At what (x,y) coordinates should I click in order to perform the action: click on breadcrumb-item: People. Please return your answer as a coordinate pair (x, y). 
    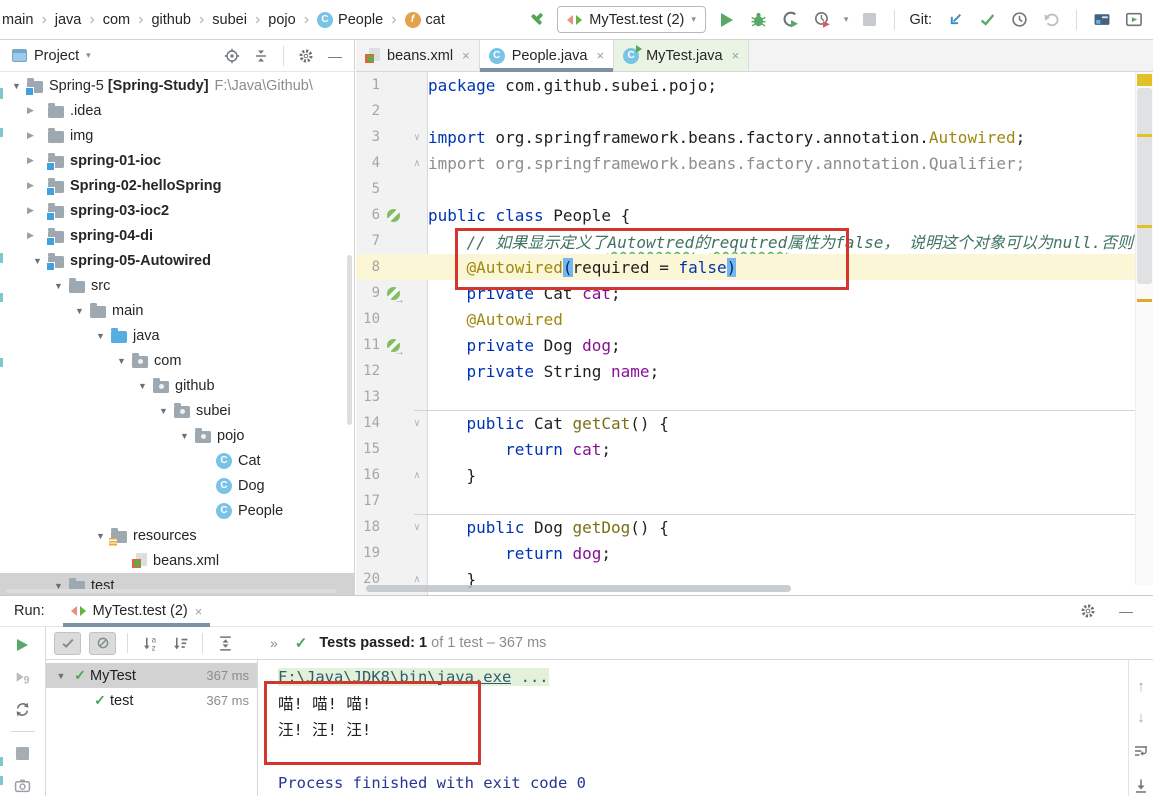
    Looking at the image, I should click on (350, 19).